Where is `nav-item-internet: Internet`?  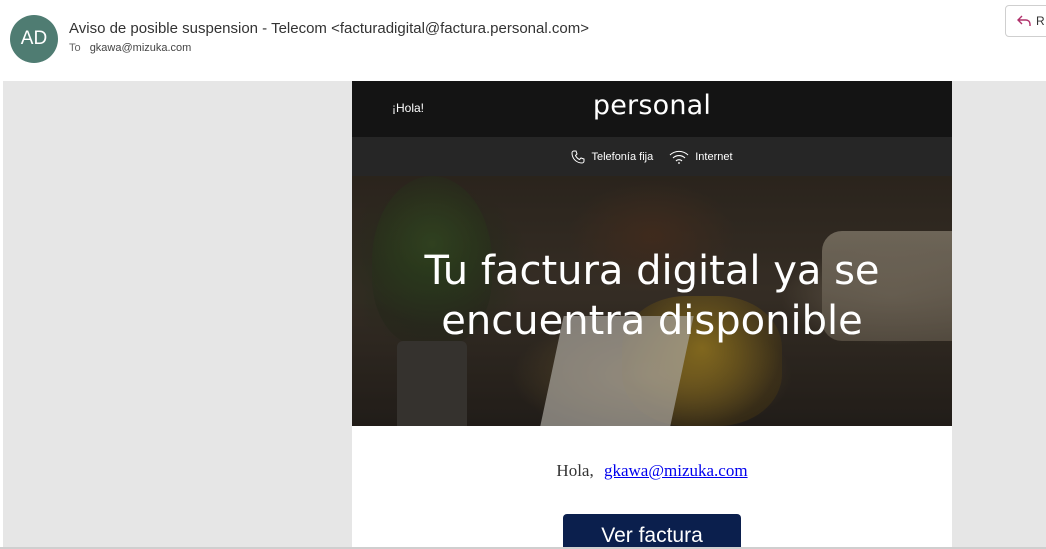 nav-item-internet: Internet is located at coordinates (701, 157).